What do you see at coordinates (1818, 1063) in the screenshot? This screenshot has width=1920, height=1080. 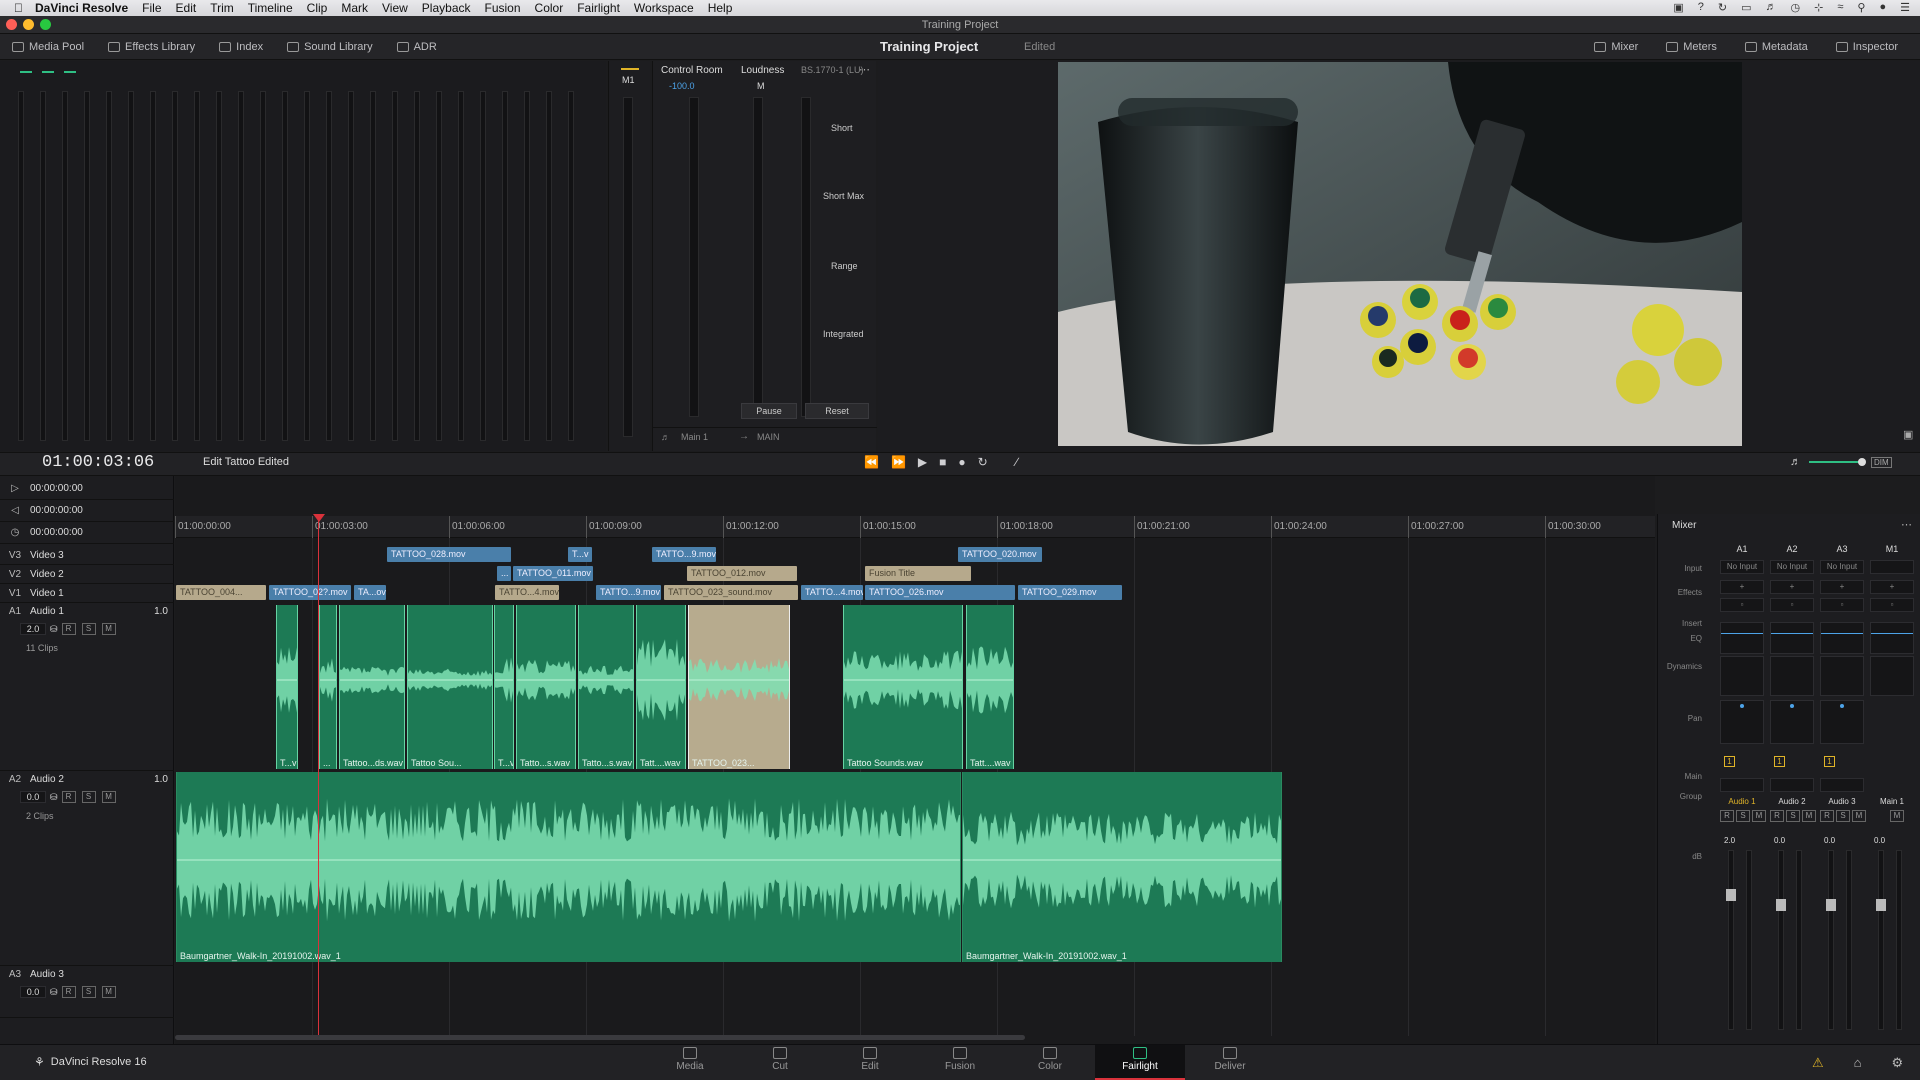 I see `warning-icon: ⚠` at bounding box center [1818, 1063].